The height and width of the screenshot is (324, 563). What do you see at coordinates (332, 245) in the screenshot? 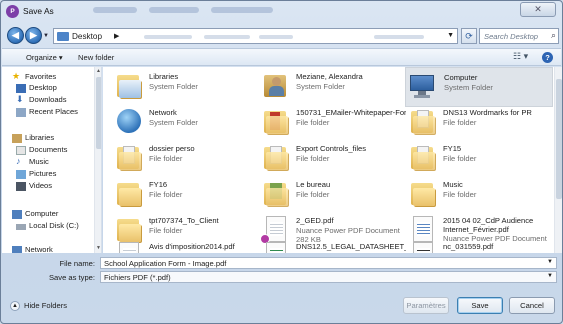
I see `file-item-pdf: DNS12.5_LEGAL_DATASHEET_FRE.pdf` at bounding box center [332, 245].